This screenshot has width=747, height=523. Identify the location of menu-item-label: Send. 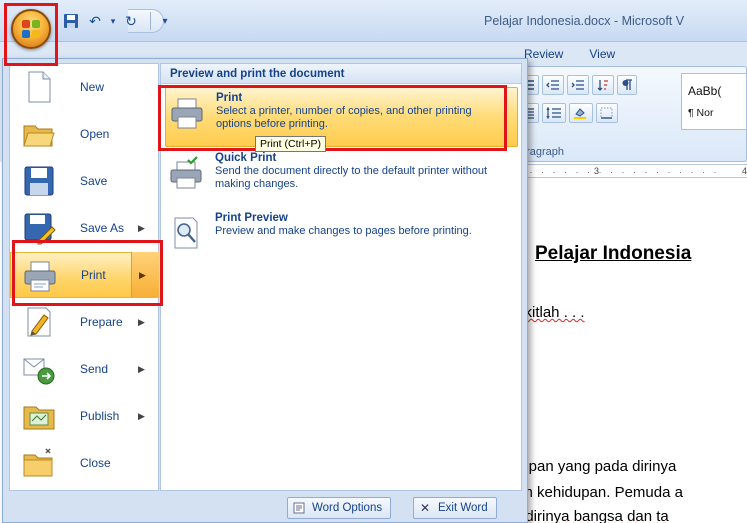
(94, 369).